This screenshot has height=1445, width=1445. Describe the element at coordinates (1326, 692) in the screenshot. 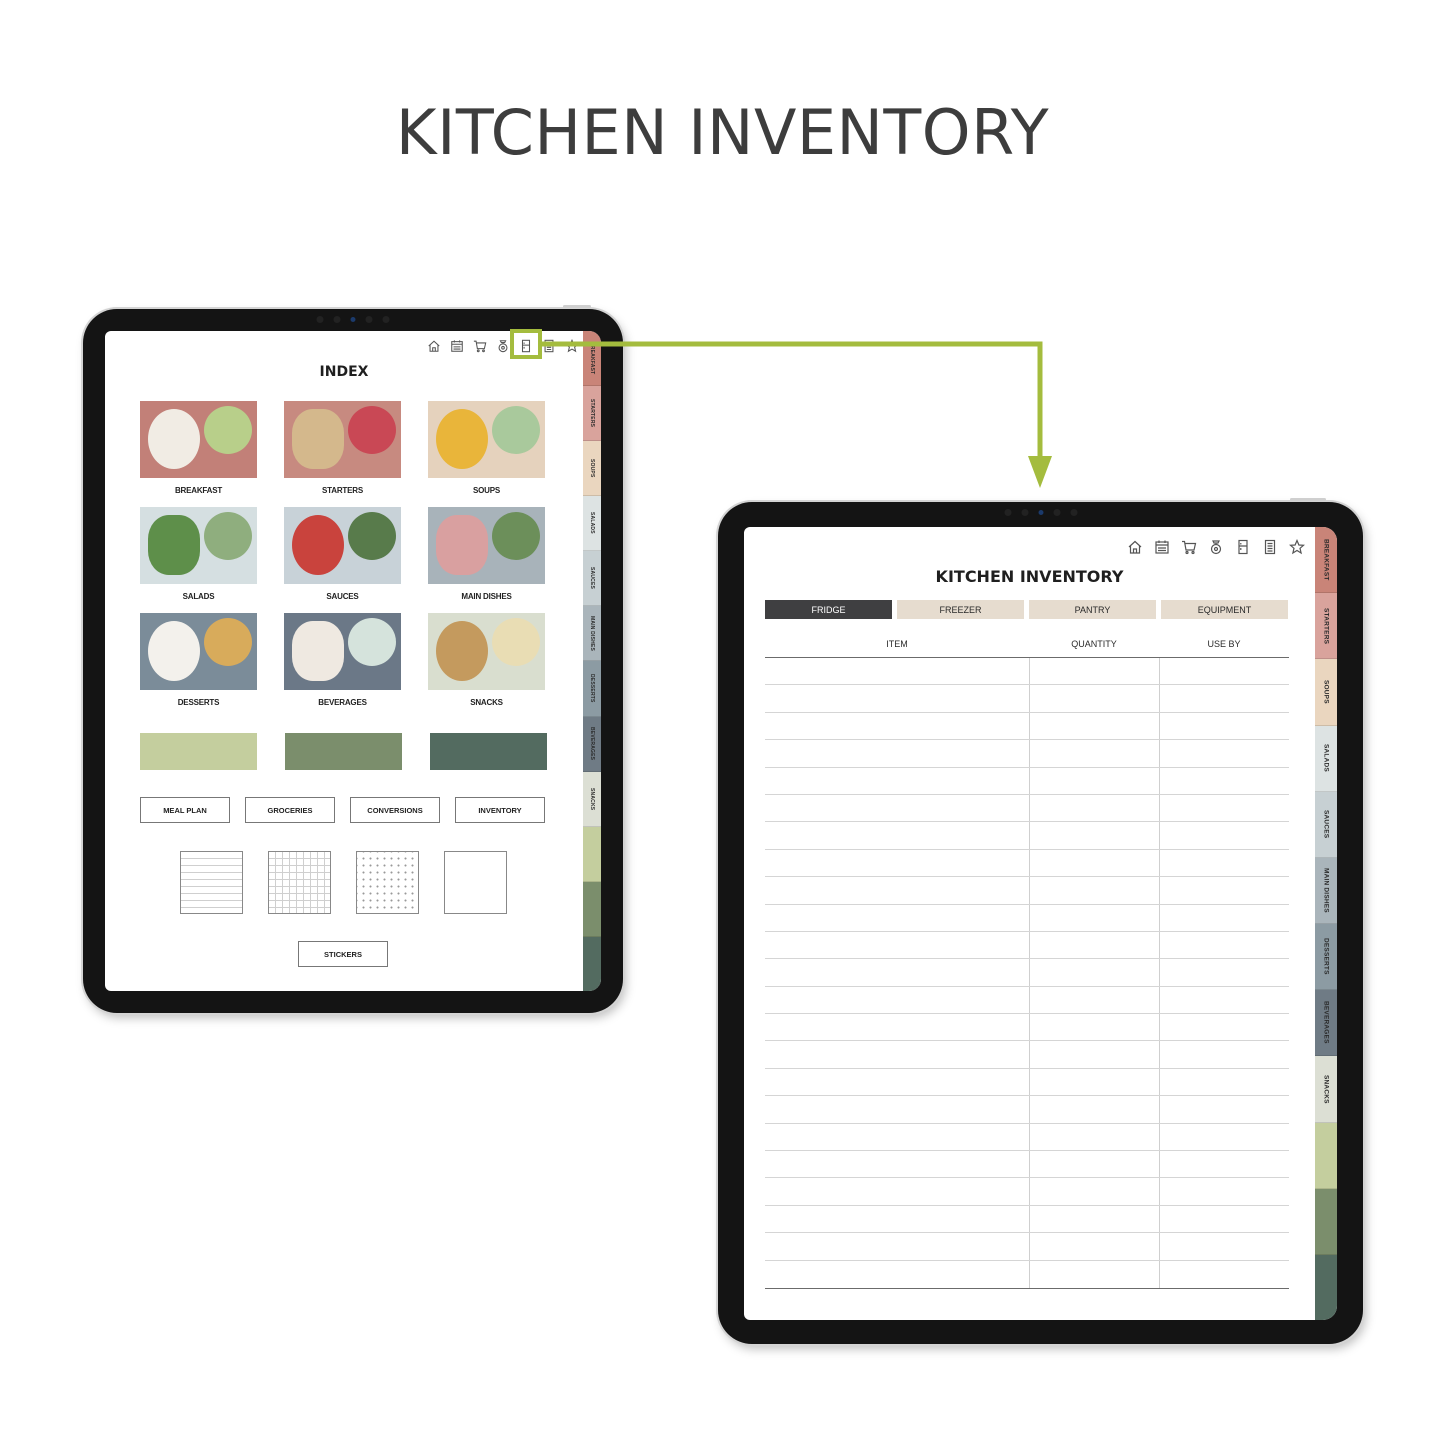

I see `side-tab-soups: SOUPS` at that location.